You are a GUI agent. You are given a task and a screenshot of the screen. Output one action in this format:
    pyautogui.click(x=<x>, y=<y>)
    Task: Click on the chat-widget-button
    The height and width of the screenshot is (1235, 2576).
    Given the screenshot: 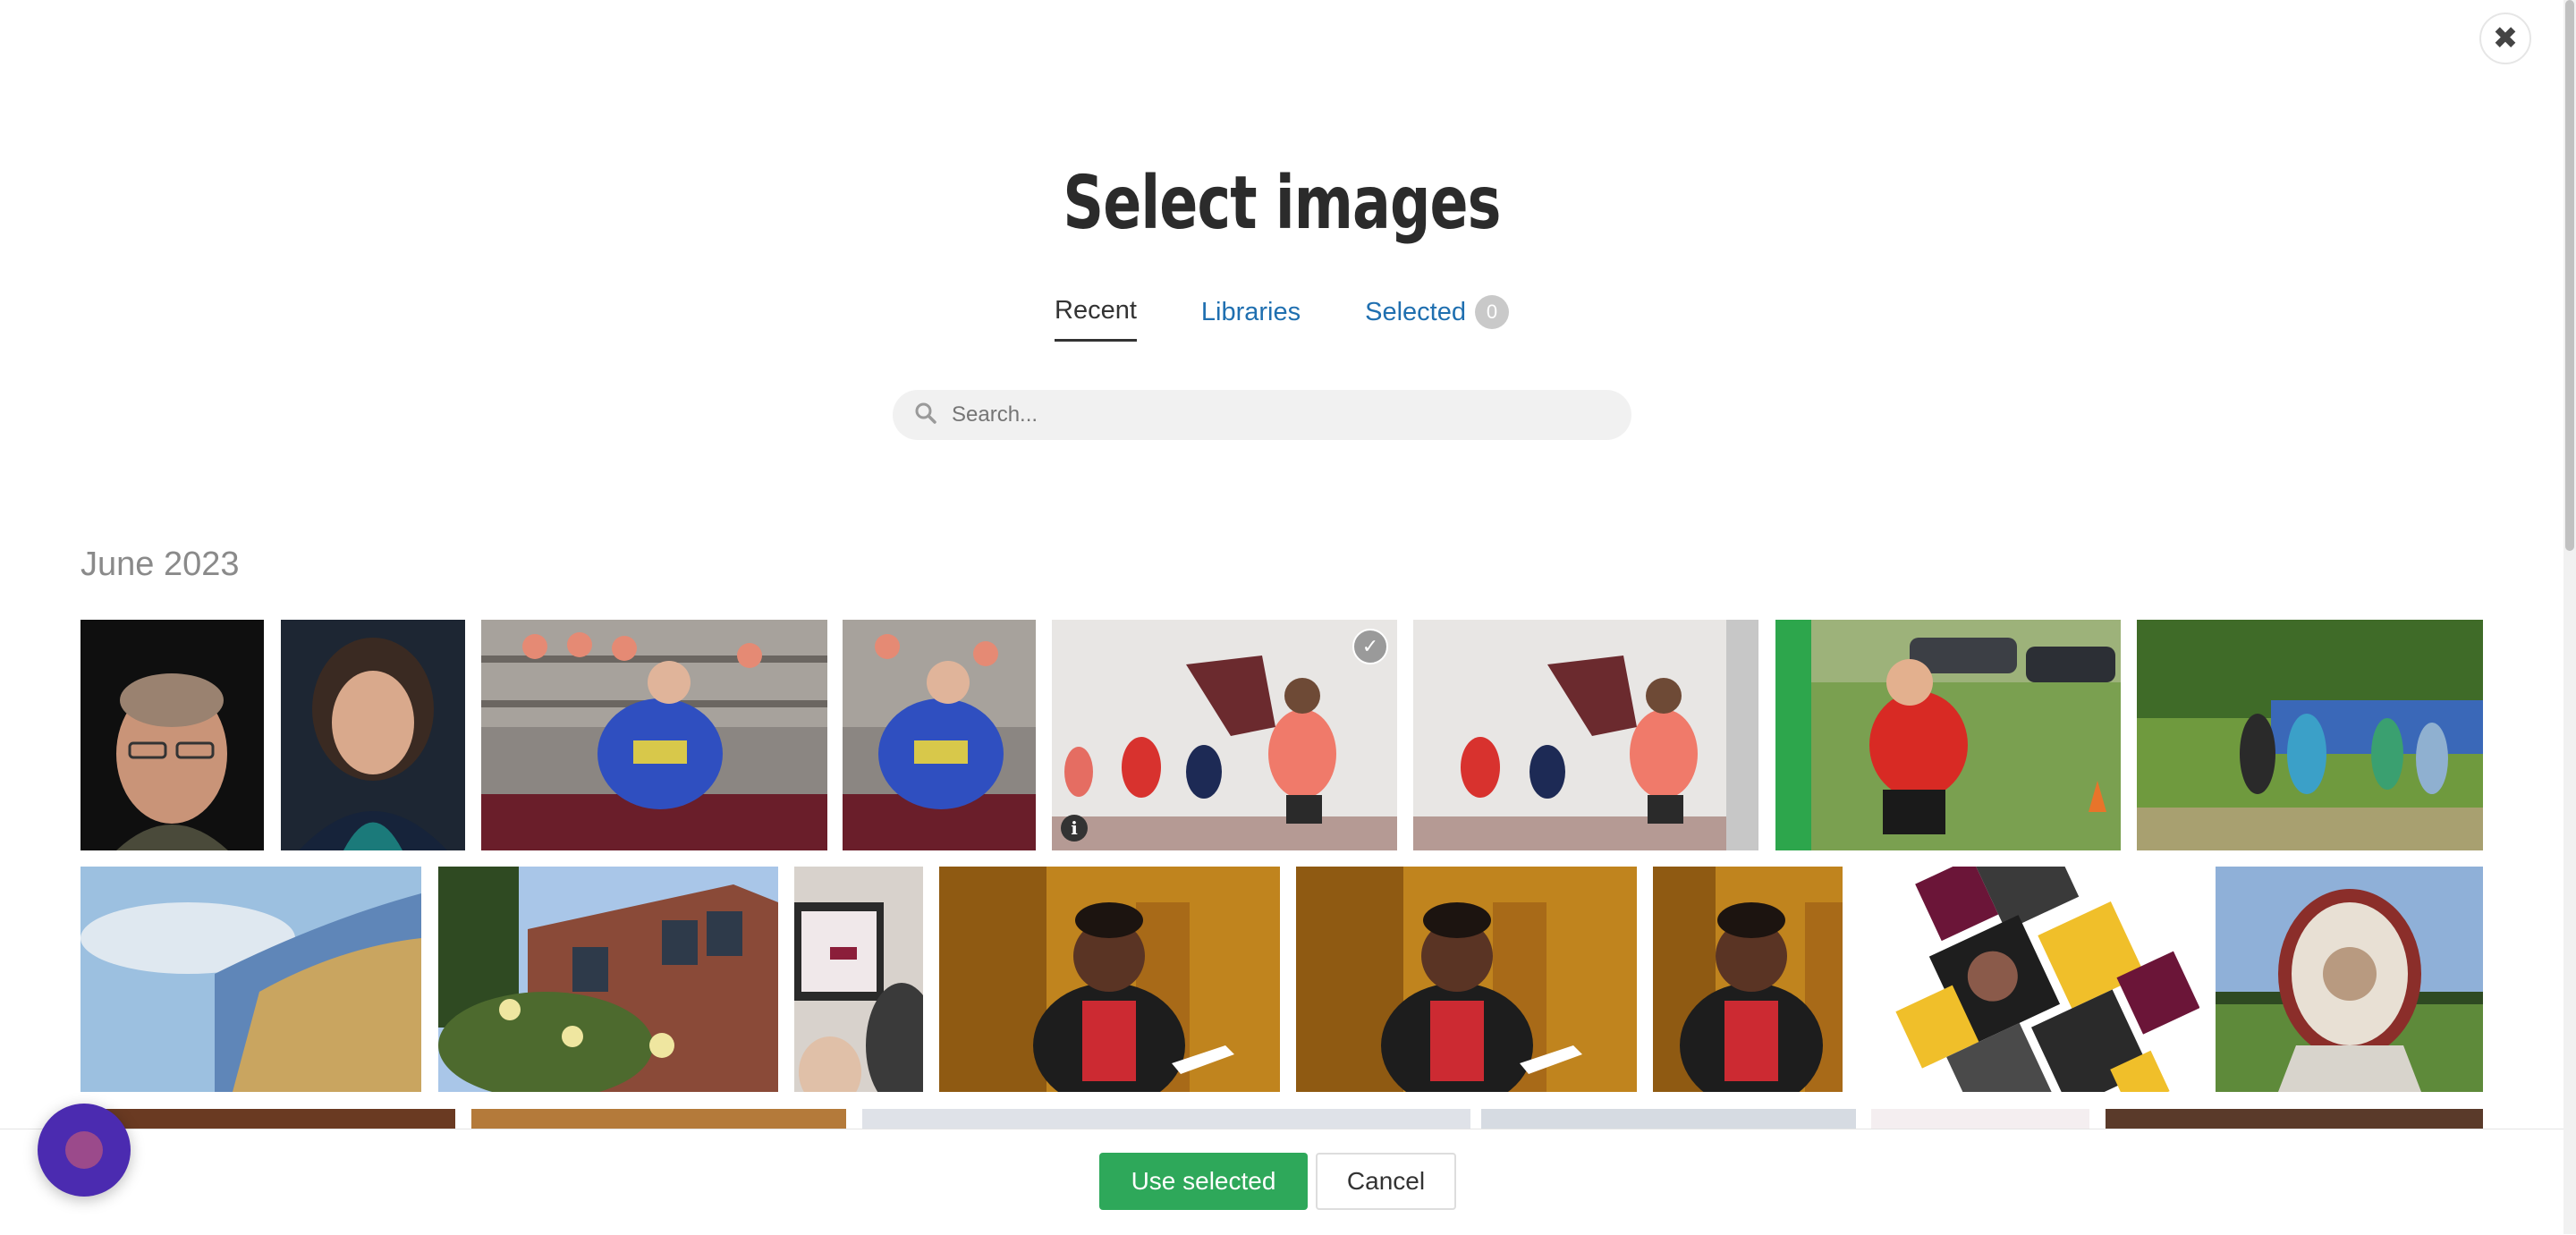 What is the action you would take?
    pyautogui.click(x=84, y=1150)
    